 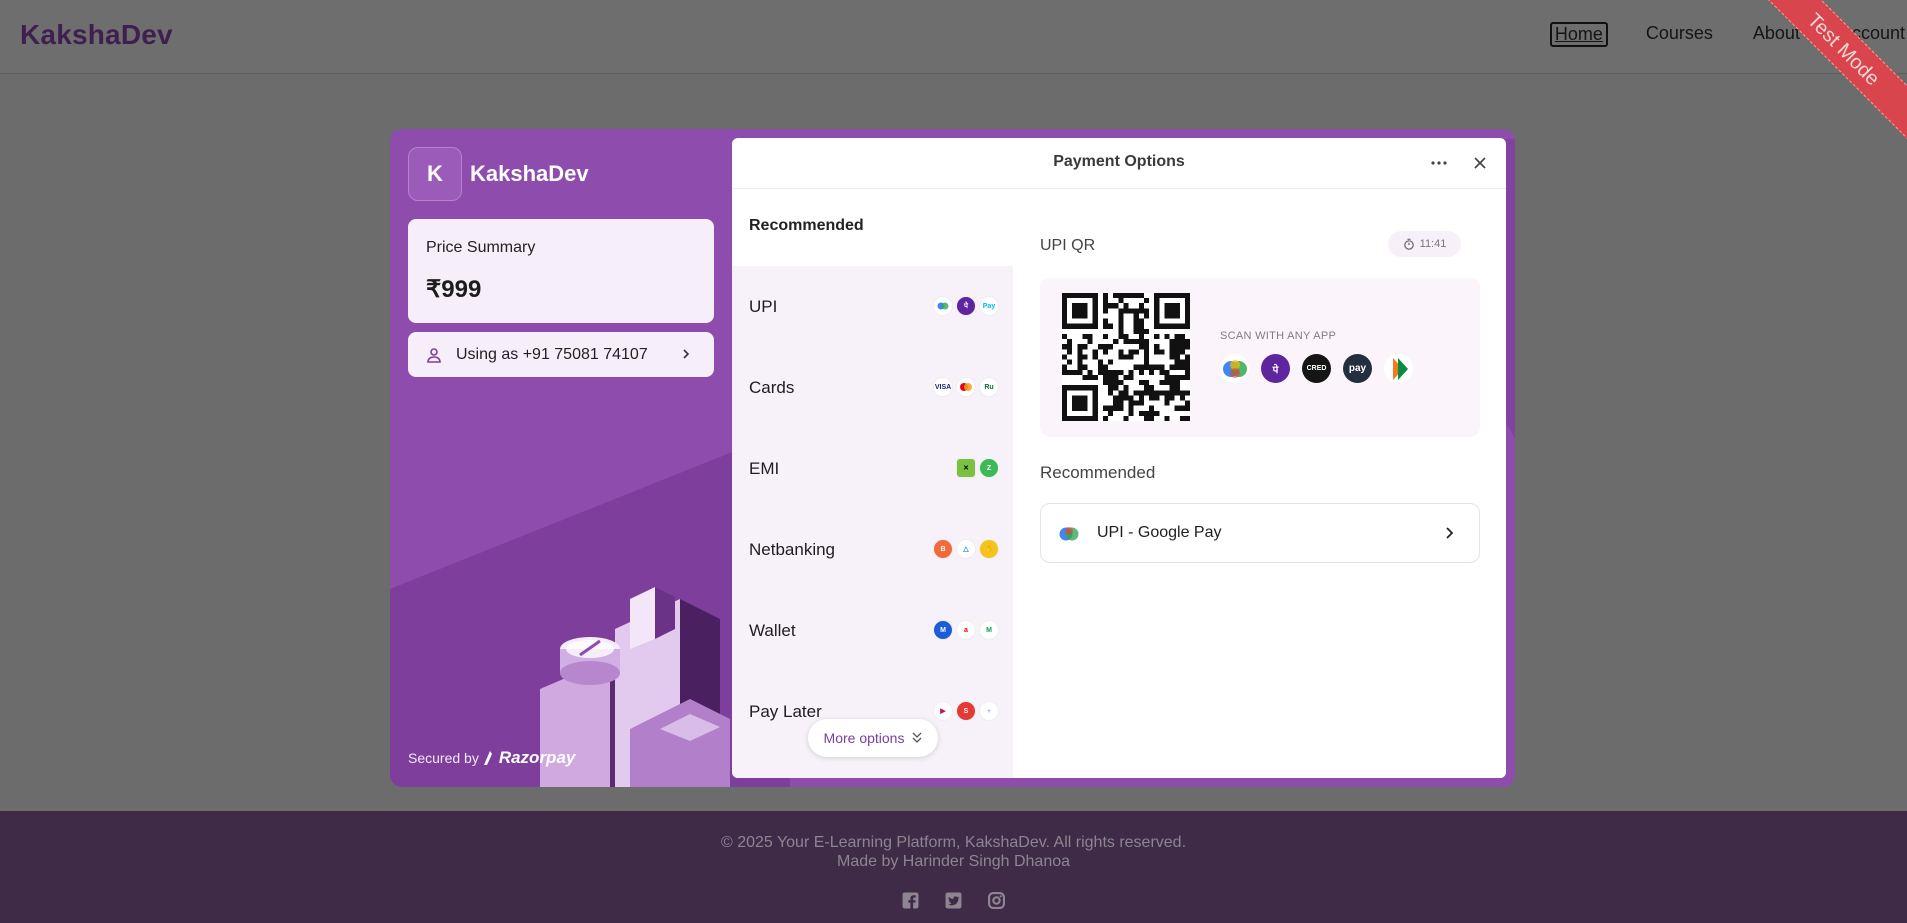 I want to click on paytm-icon: Pay, so click(x=989, y=306).